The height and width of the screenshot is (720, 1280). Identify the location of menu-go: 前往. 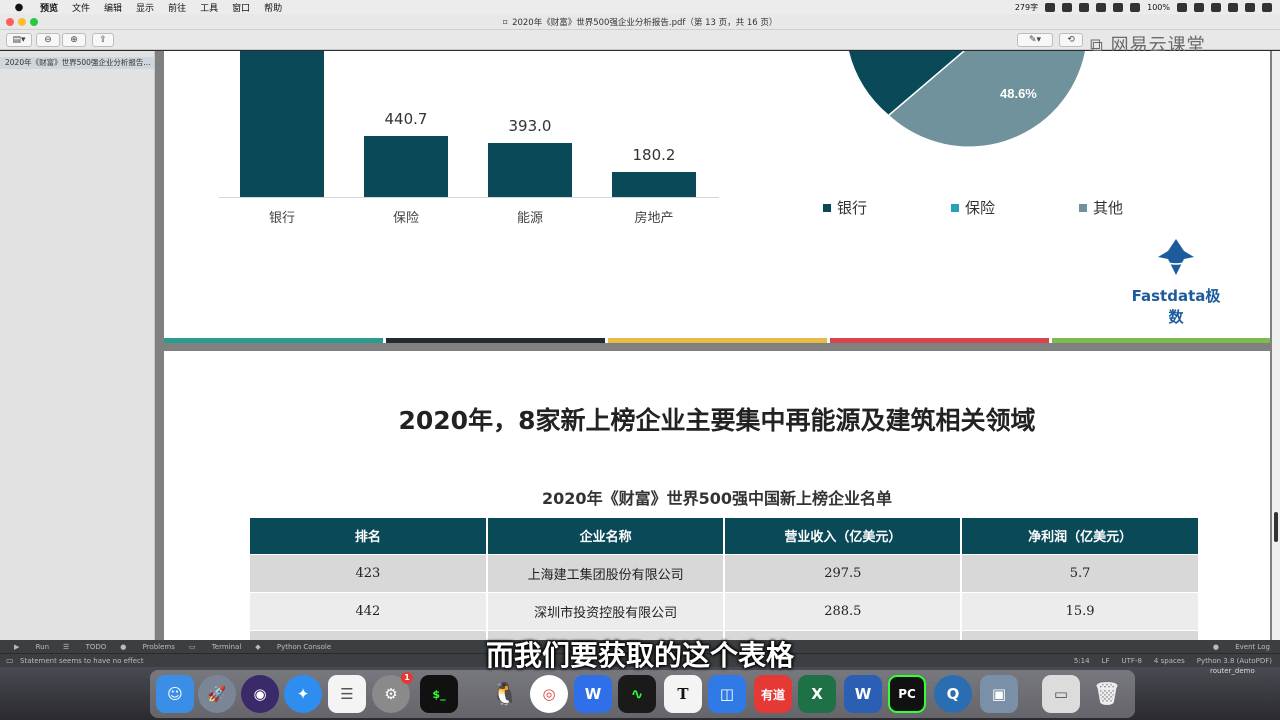
(177, 7).